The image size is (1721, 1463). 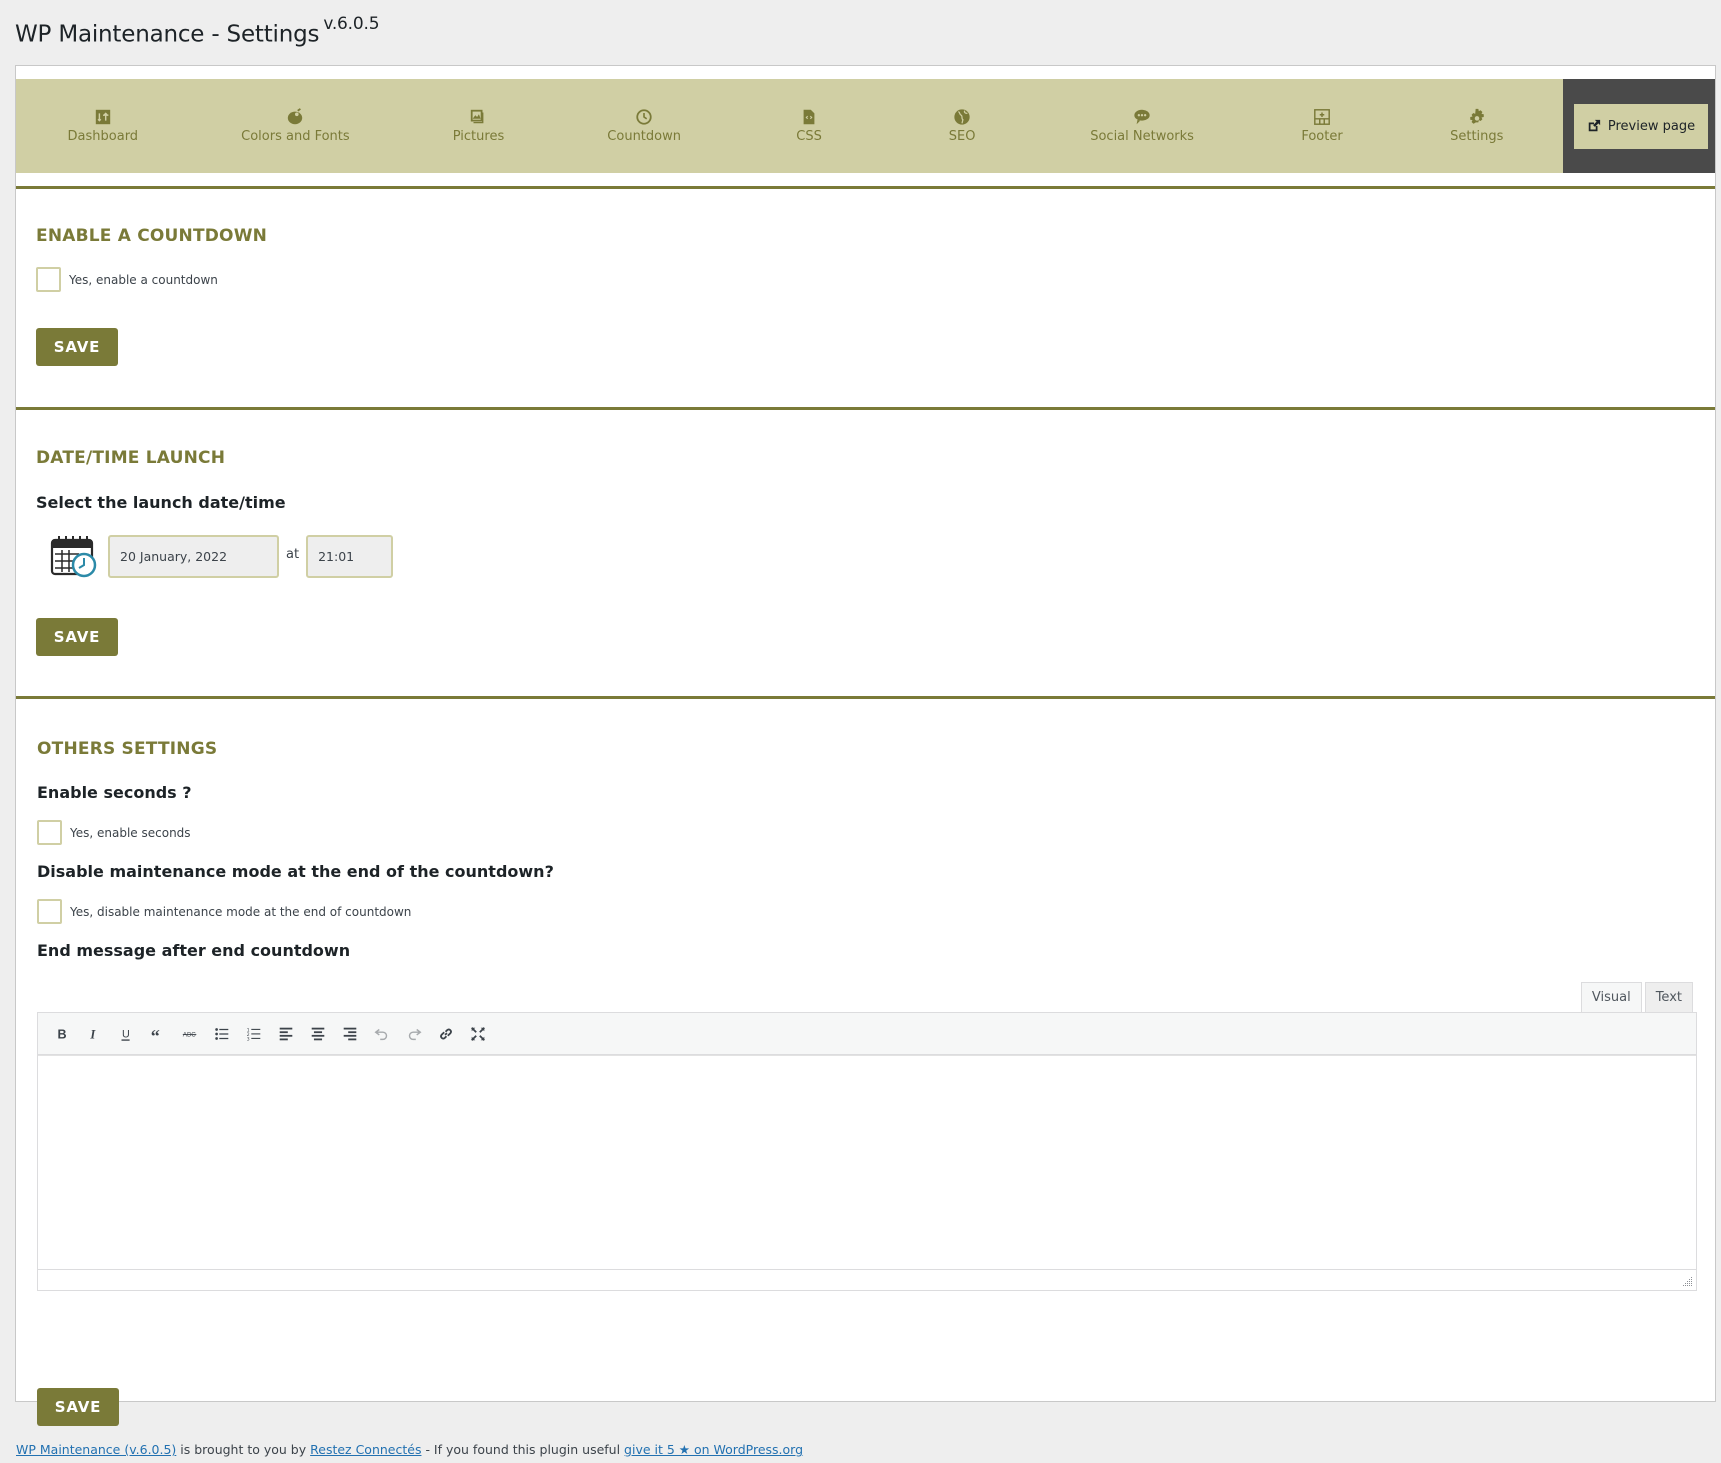 I want to click on chat-bubble-icon, so click(x=1142, y=117).